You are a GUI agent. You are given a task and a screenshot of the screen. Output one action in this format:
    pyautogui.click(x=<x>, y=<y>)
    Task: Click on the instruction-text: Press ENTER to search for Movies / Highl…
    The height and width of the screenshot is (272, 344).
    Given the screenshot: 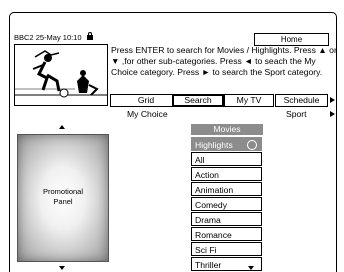 What is the action you would take?
    pyautogui.click(x=224, y=61)
    